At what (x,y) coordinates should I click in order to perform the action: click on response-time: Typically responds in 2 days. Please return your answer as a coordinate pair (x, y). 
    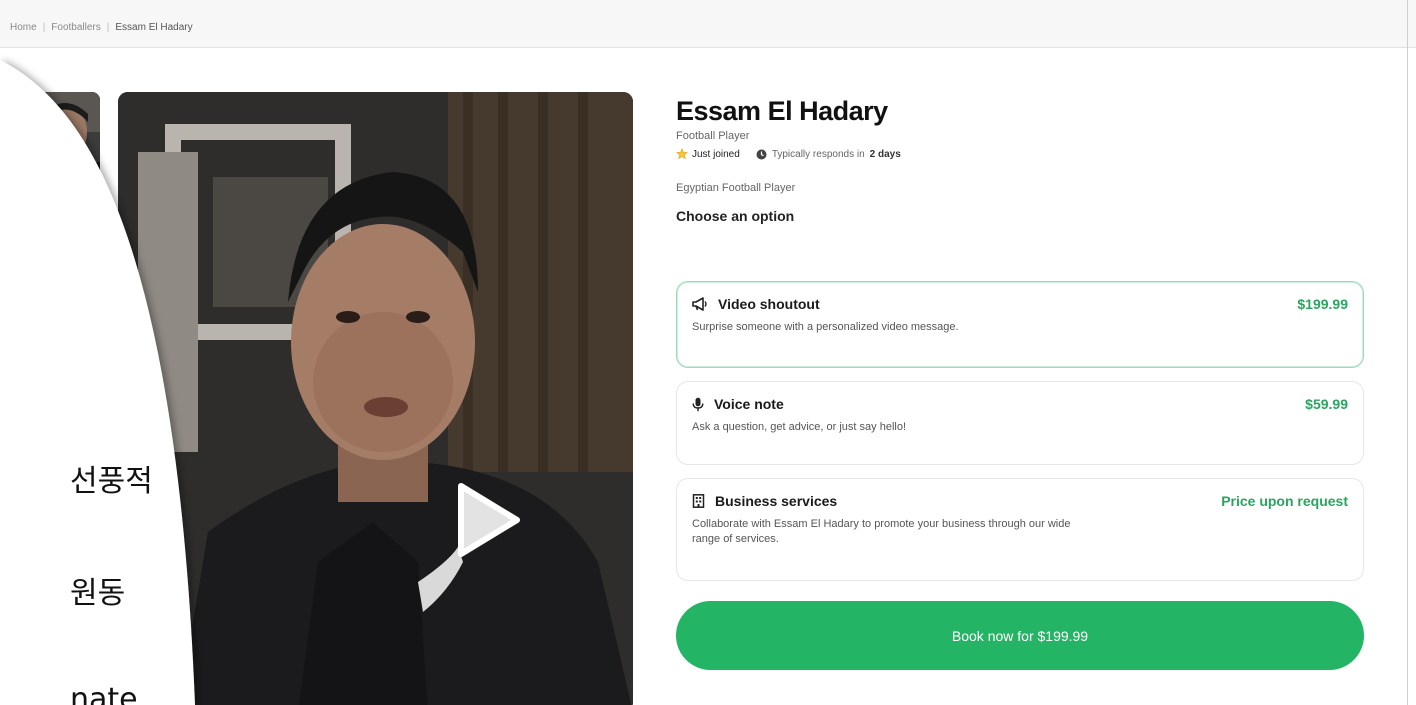
    Looking at the image, I should click on (828, 154).